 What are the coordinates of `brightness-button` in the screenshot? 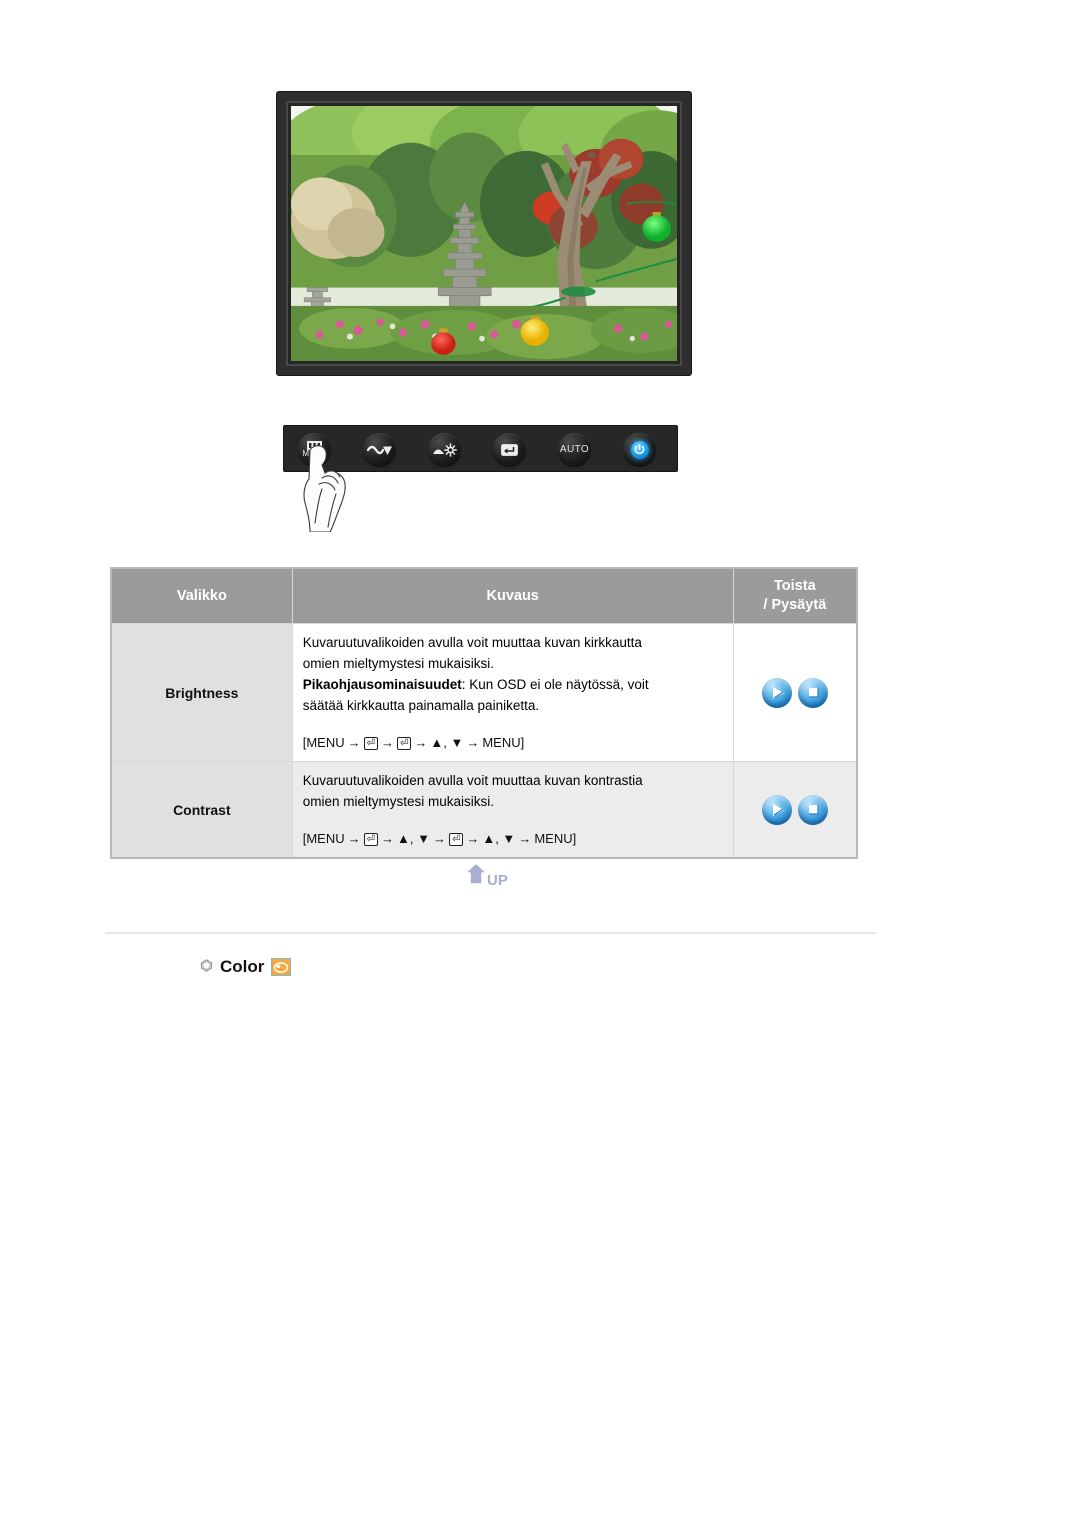 It's located at (444, 449).